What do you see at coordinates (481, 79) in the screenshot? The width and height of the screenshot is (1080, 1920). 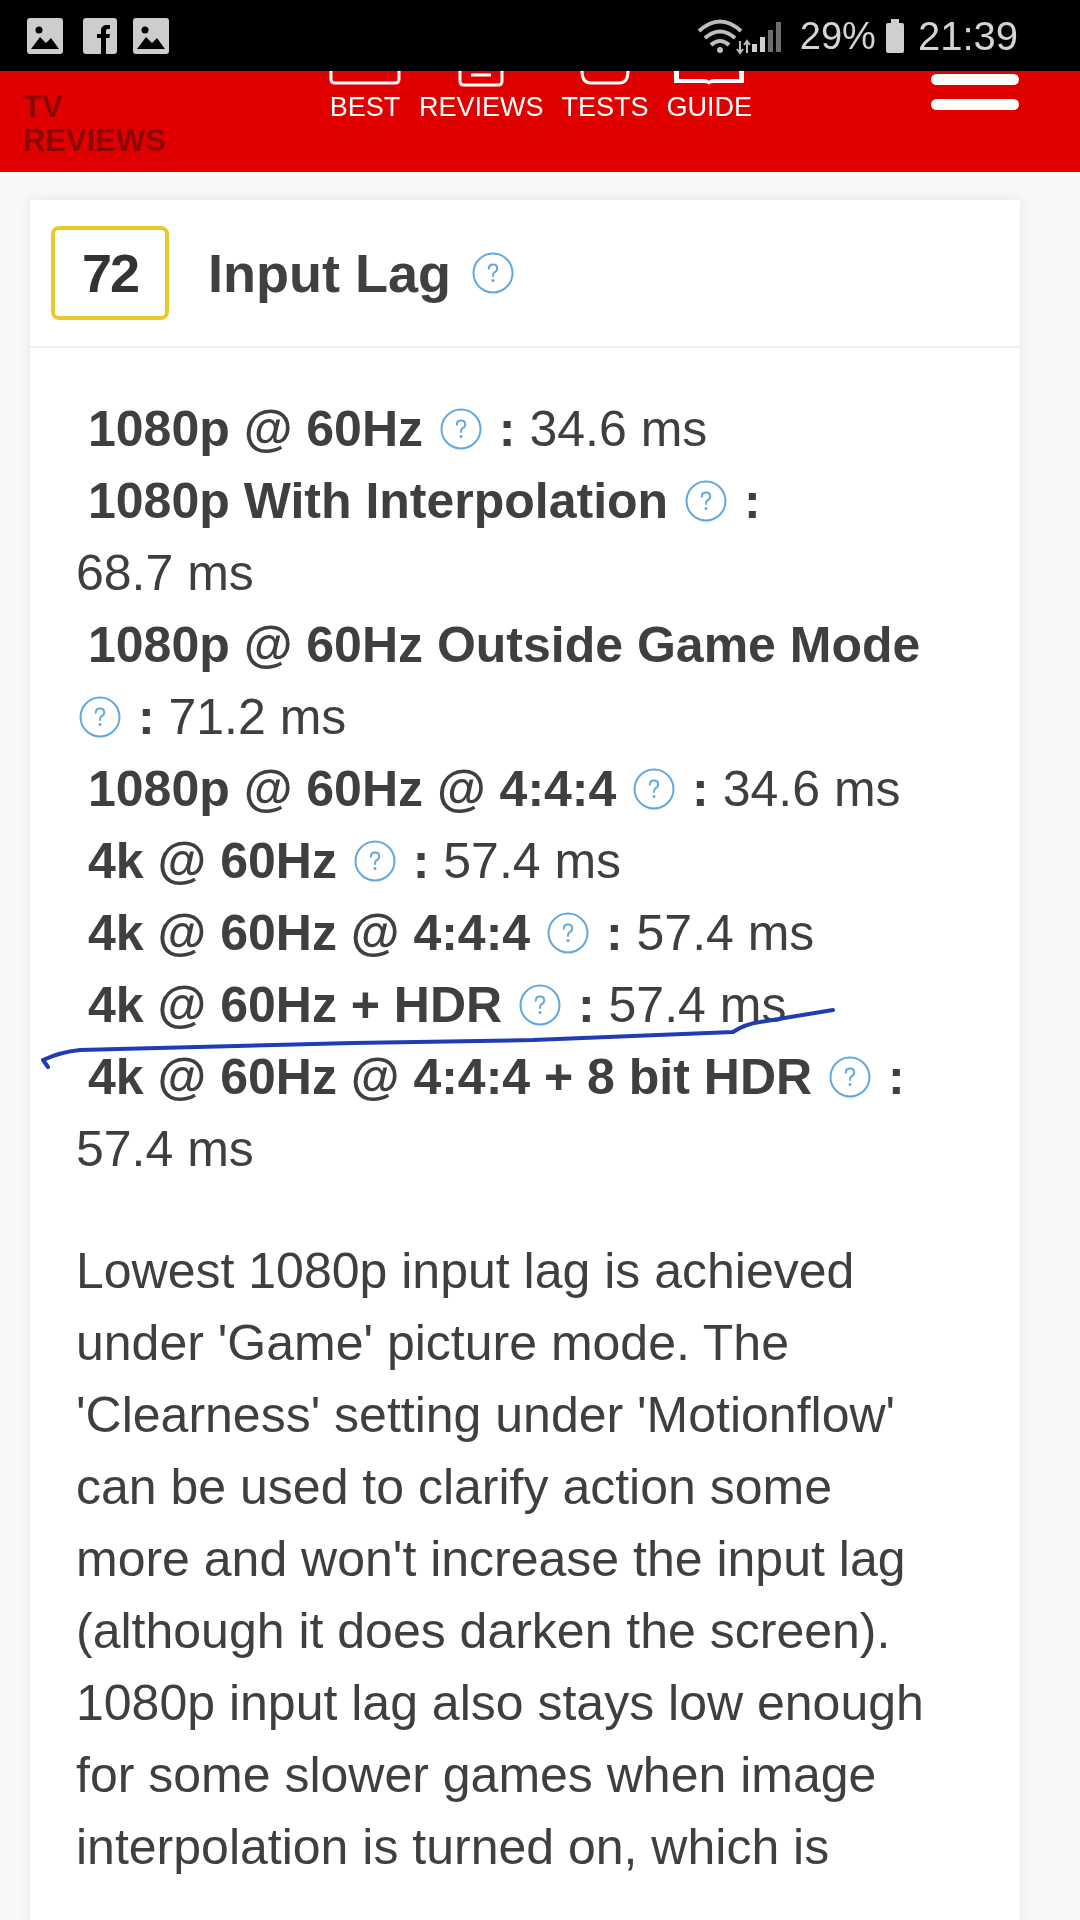 I see `clipboard-icon` at bounding box center [481, 79].